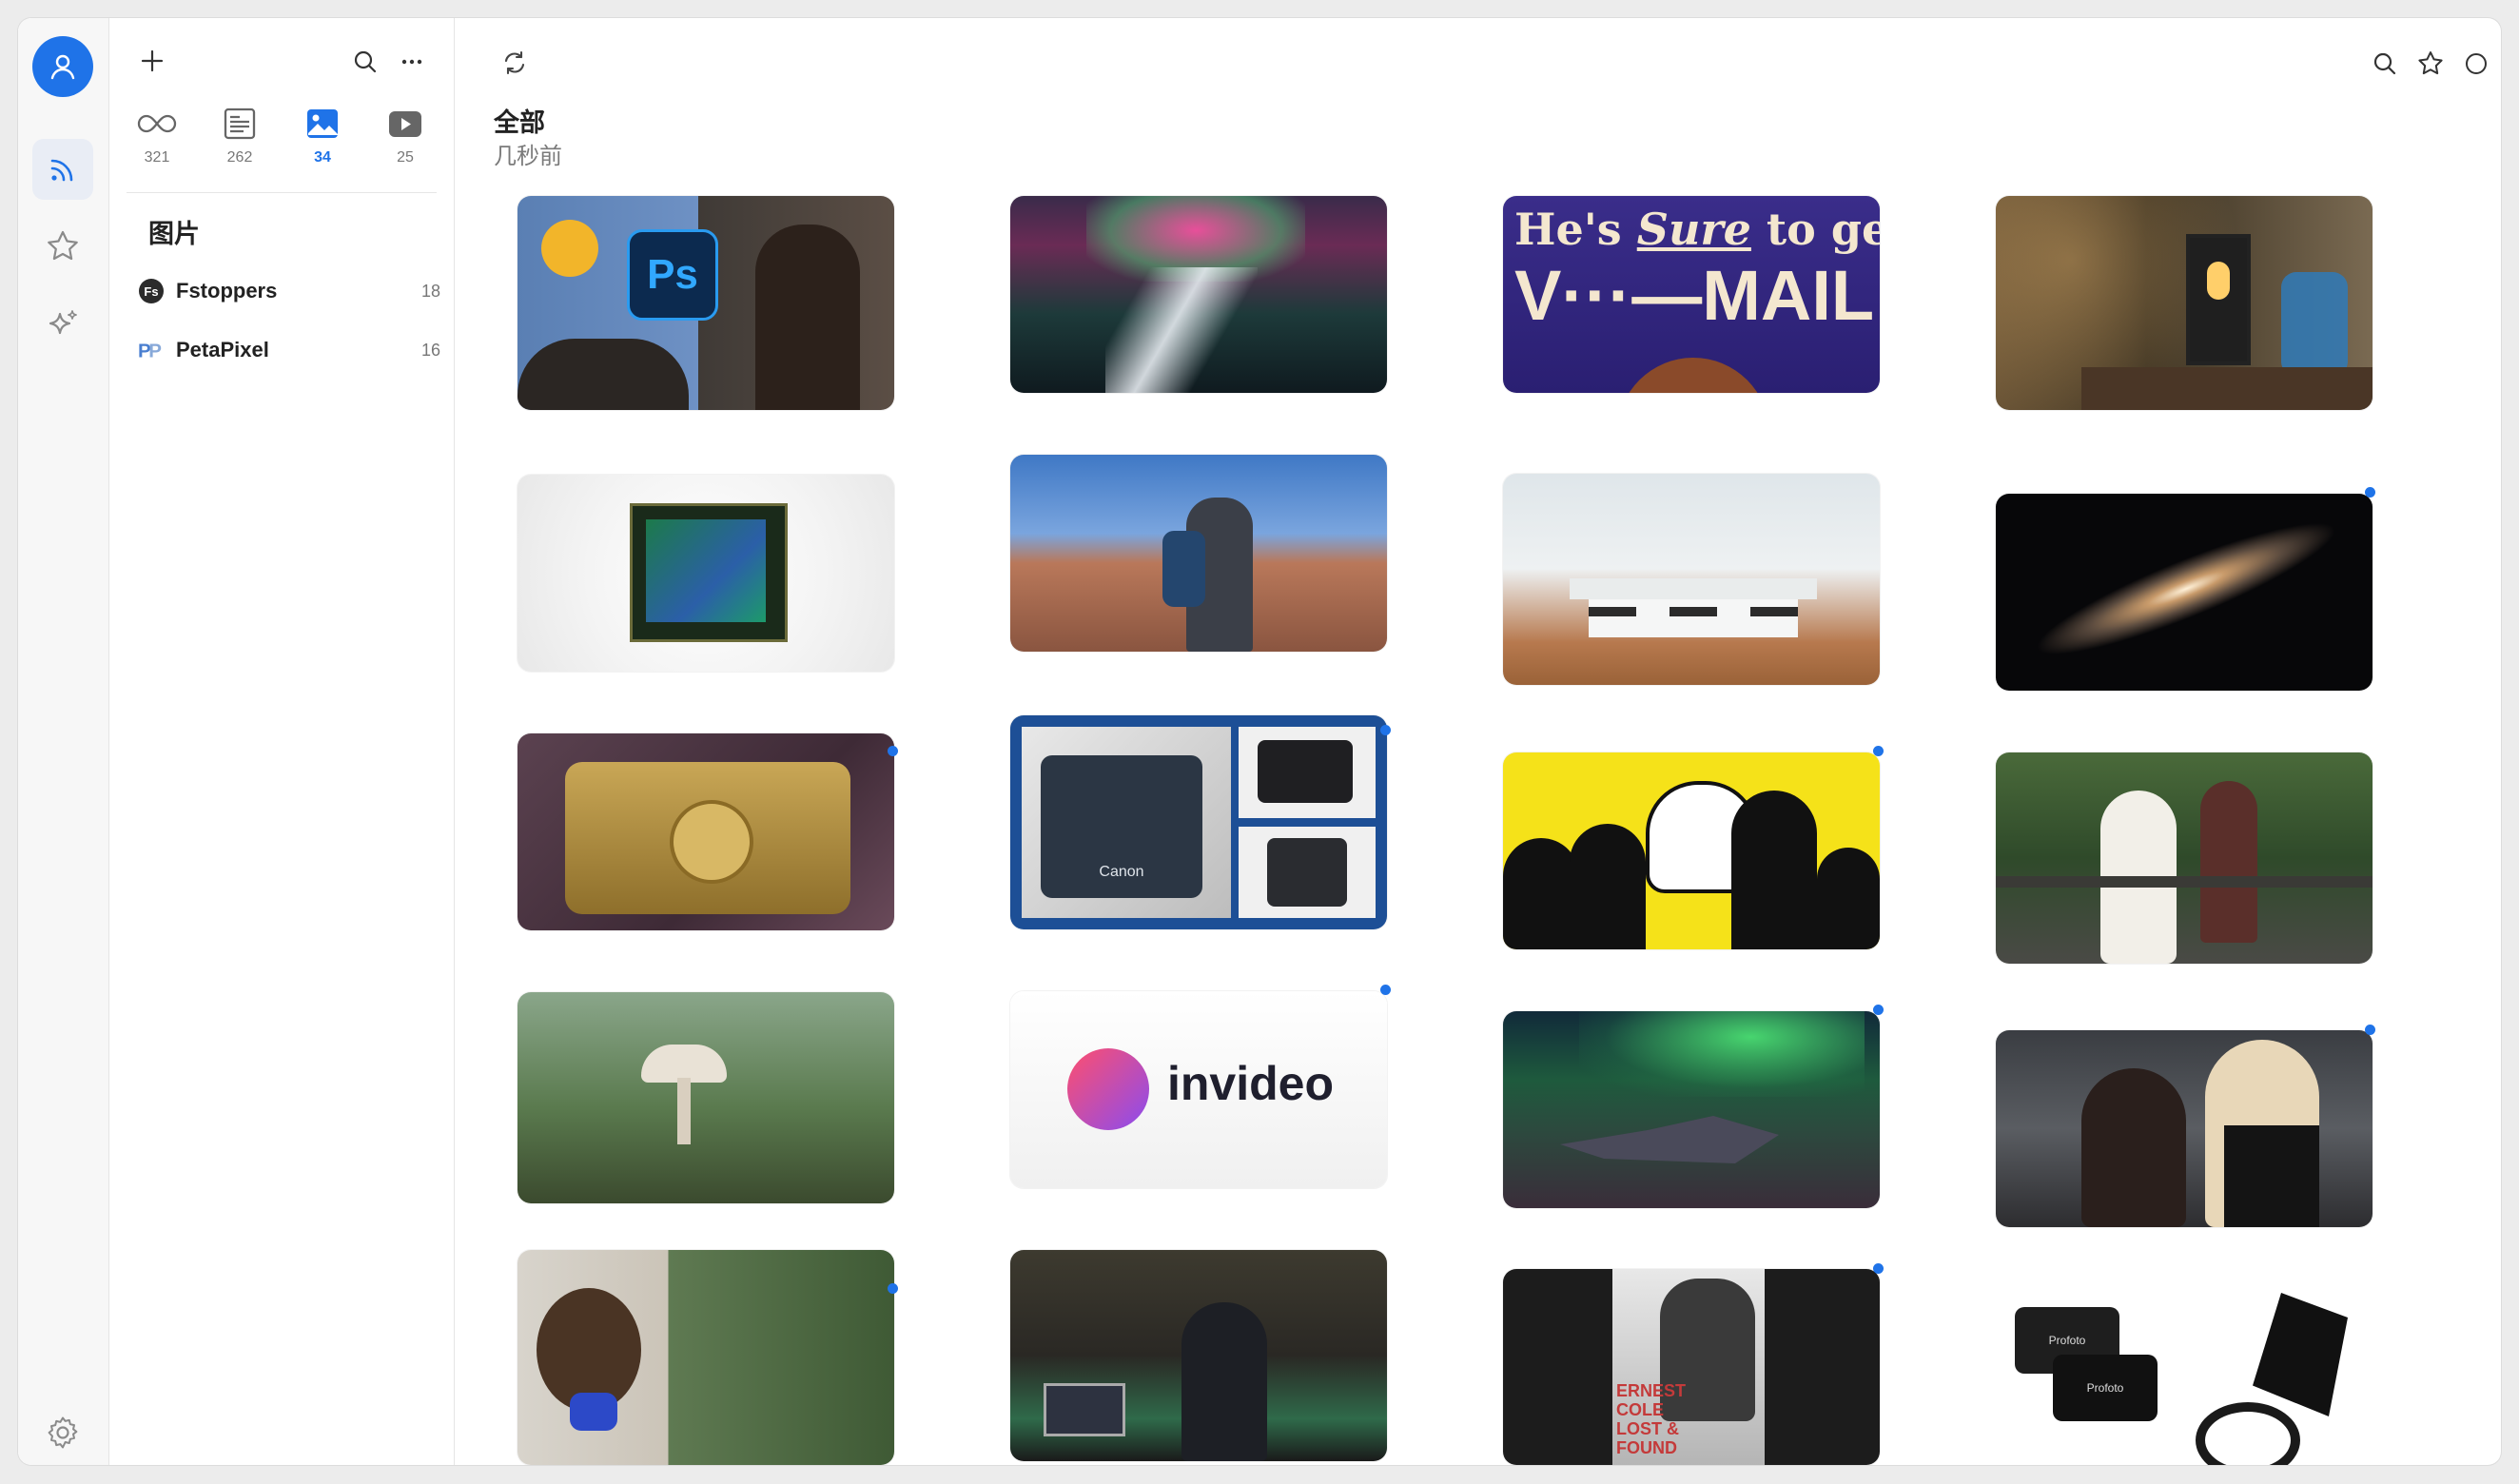 Image resolution: width=2519 pixels, height=1484 pixels. I want to click on filter-videos: 25, so click(405, 135).